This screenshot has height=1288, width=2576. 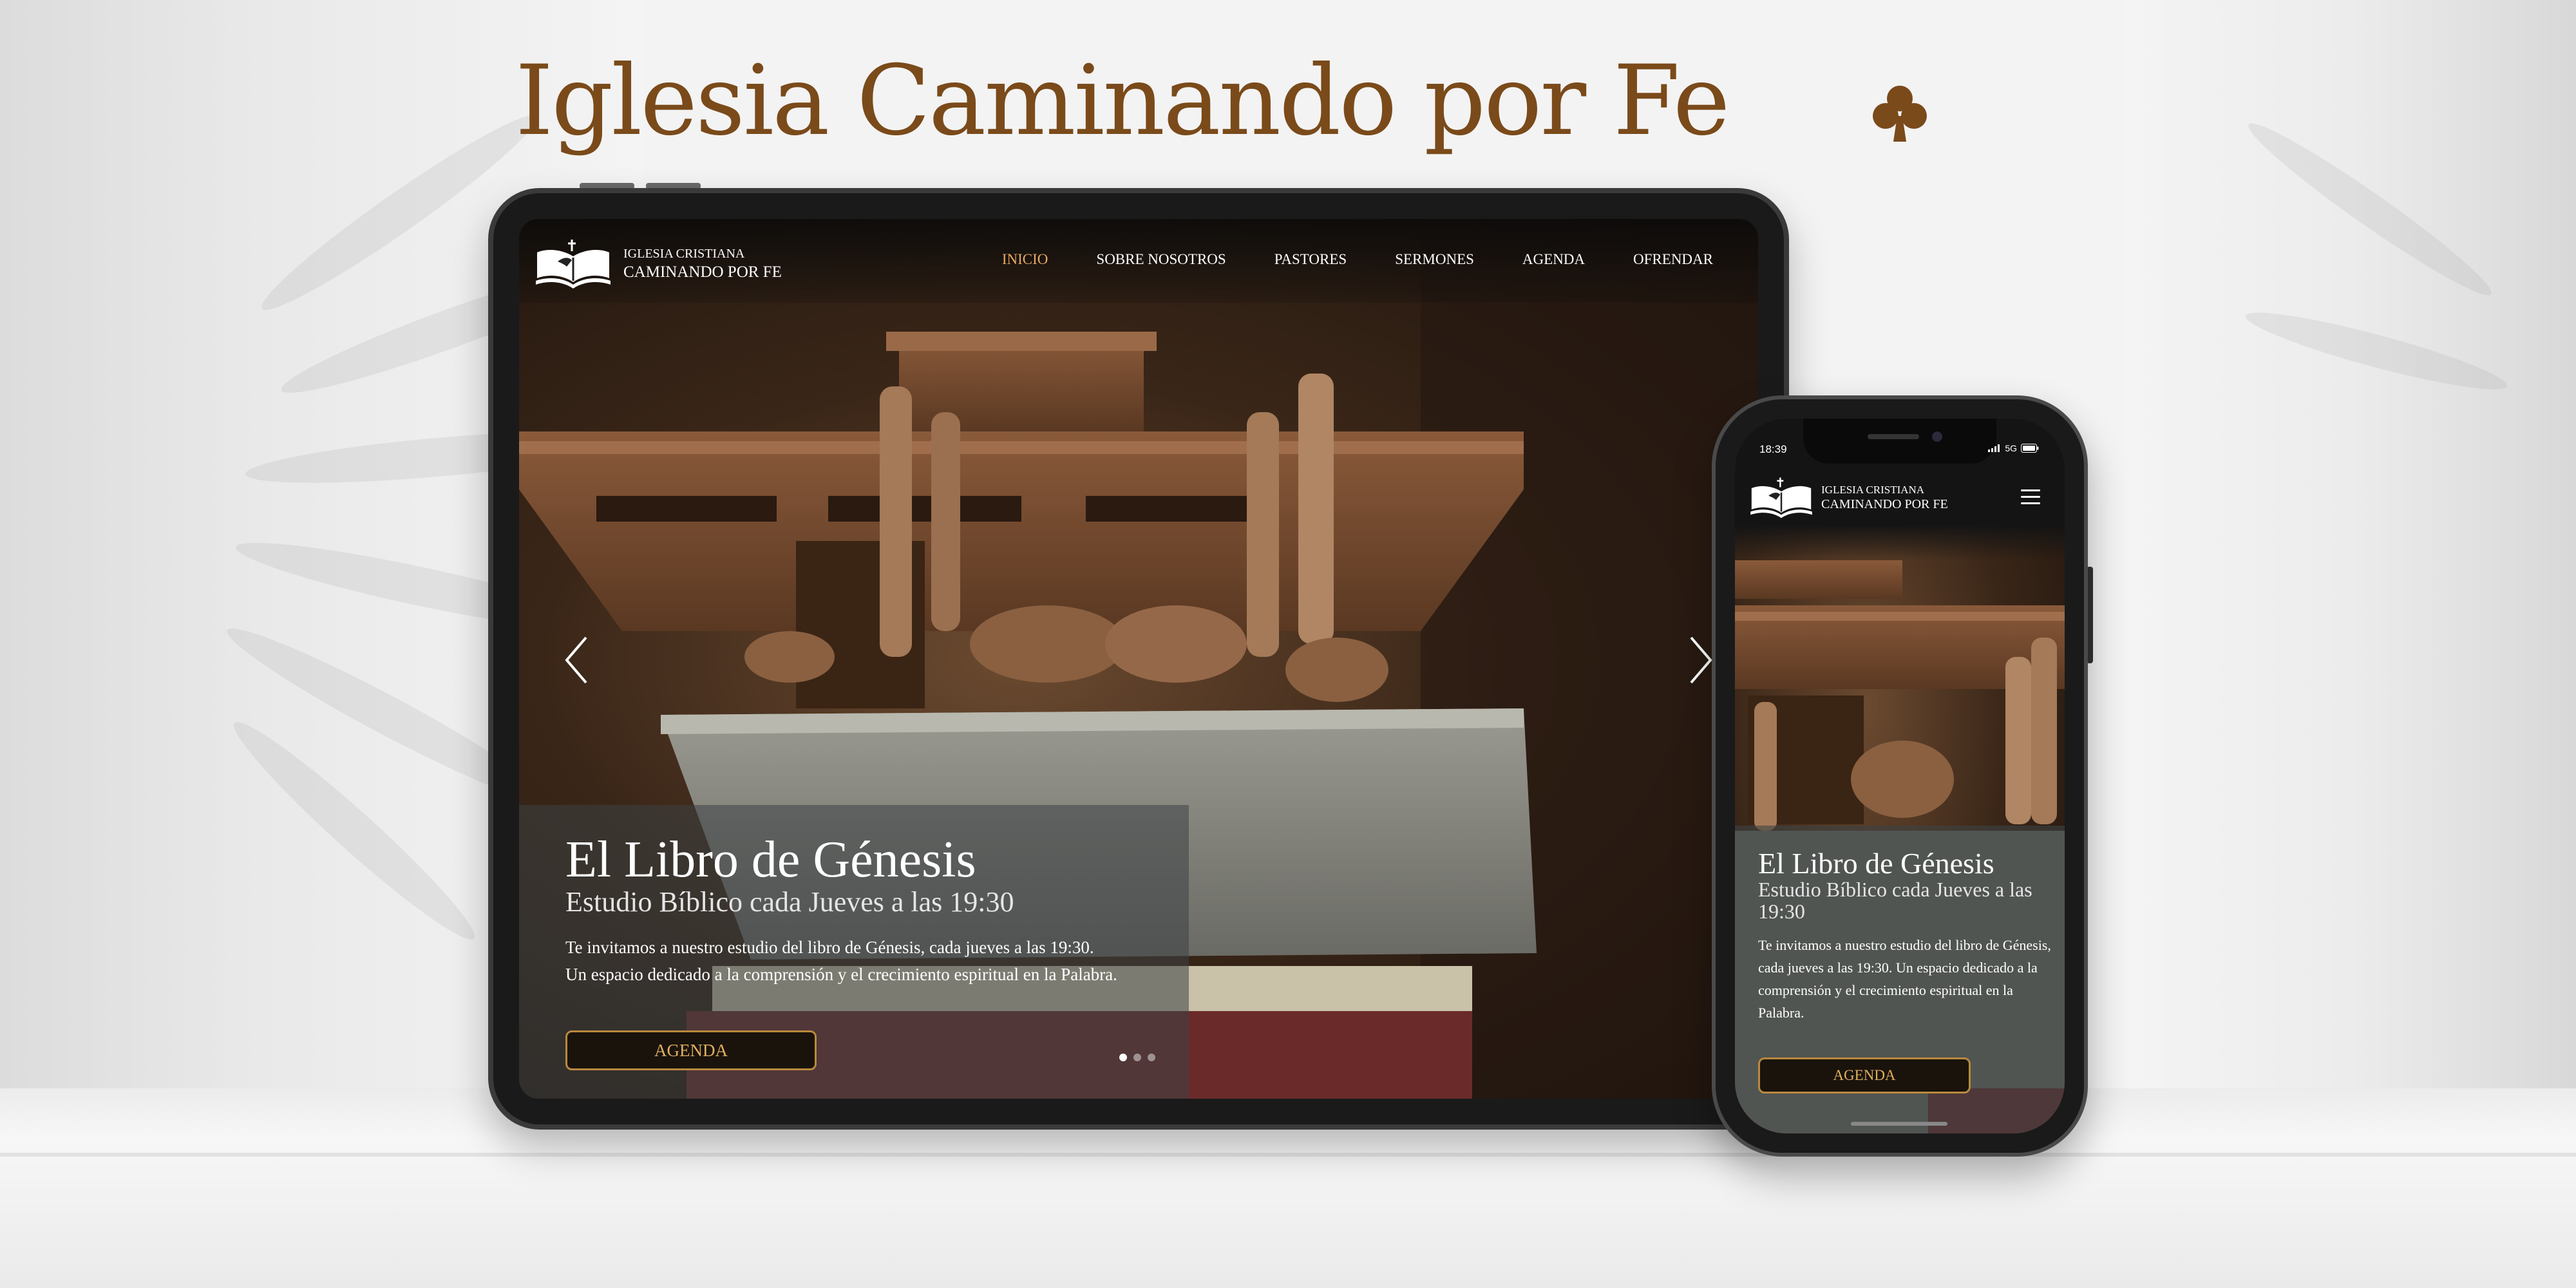 What do you see at coordinates (2030, 448) in the screenshot?
I see `battery-icon` at bounding box center [2030, 448].